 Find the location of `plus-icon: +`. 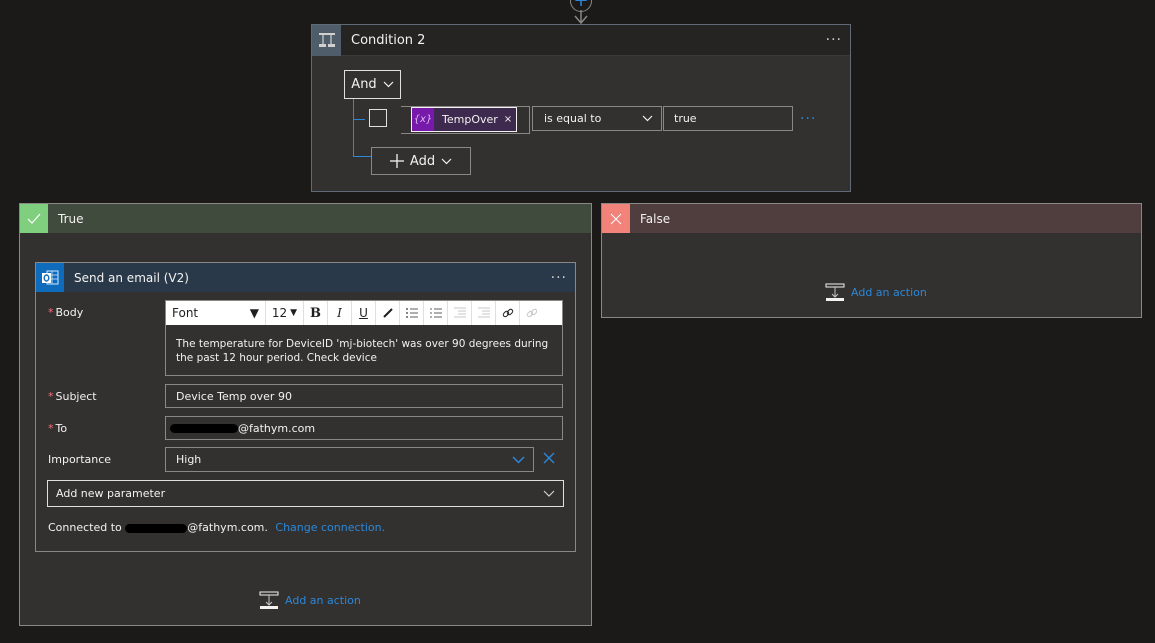

plus-icon: + is located at coordinates (581, 5).